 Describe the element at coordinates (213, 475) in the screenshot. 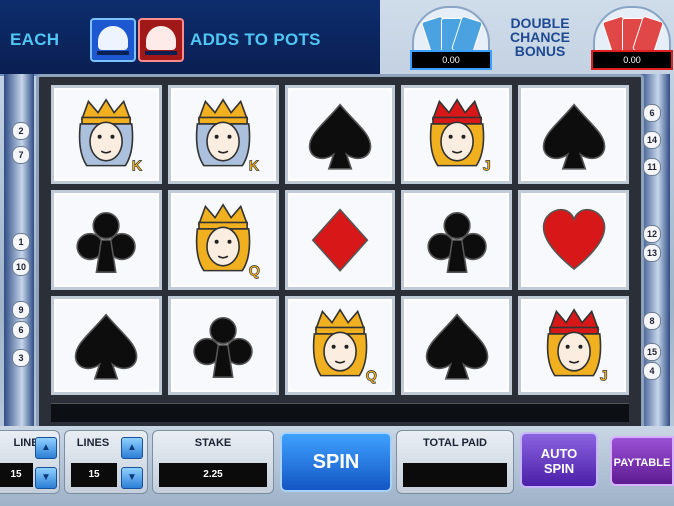

I see `stake-value: 2.25` at that location.